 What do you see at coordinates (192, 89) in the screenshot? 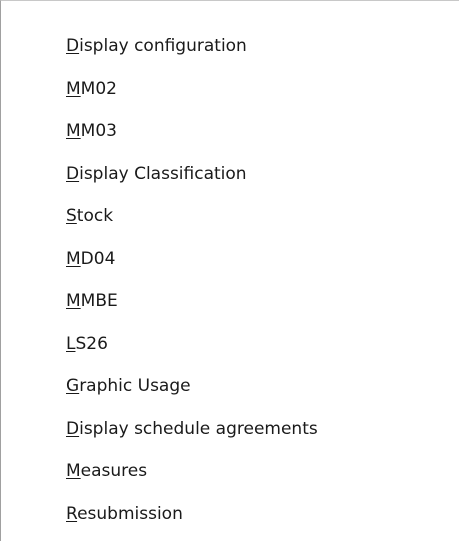
I see `menu-item-mm02: MM02` at bounding box center [192, 89].